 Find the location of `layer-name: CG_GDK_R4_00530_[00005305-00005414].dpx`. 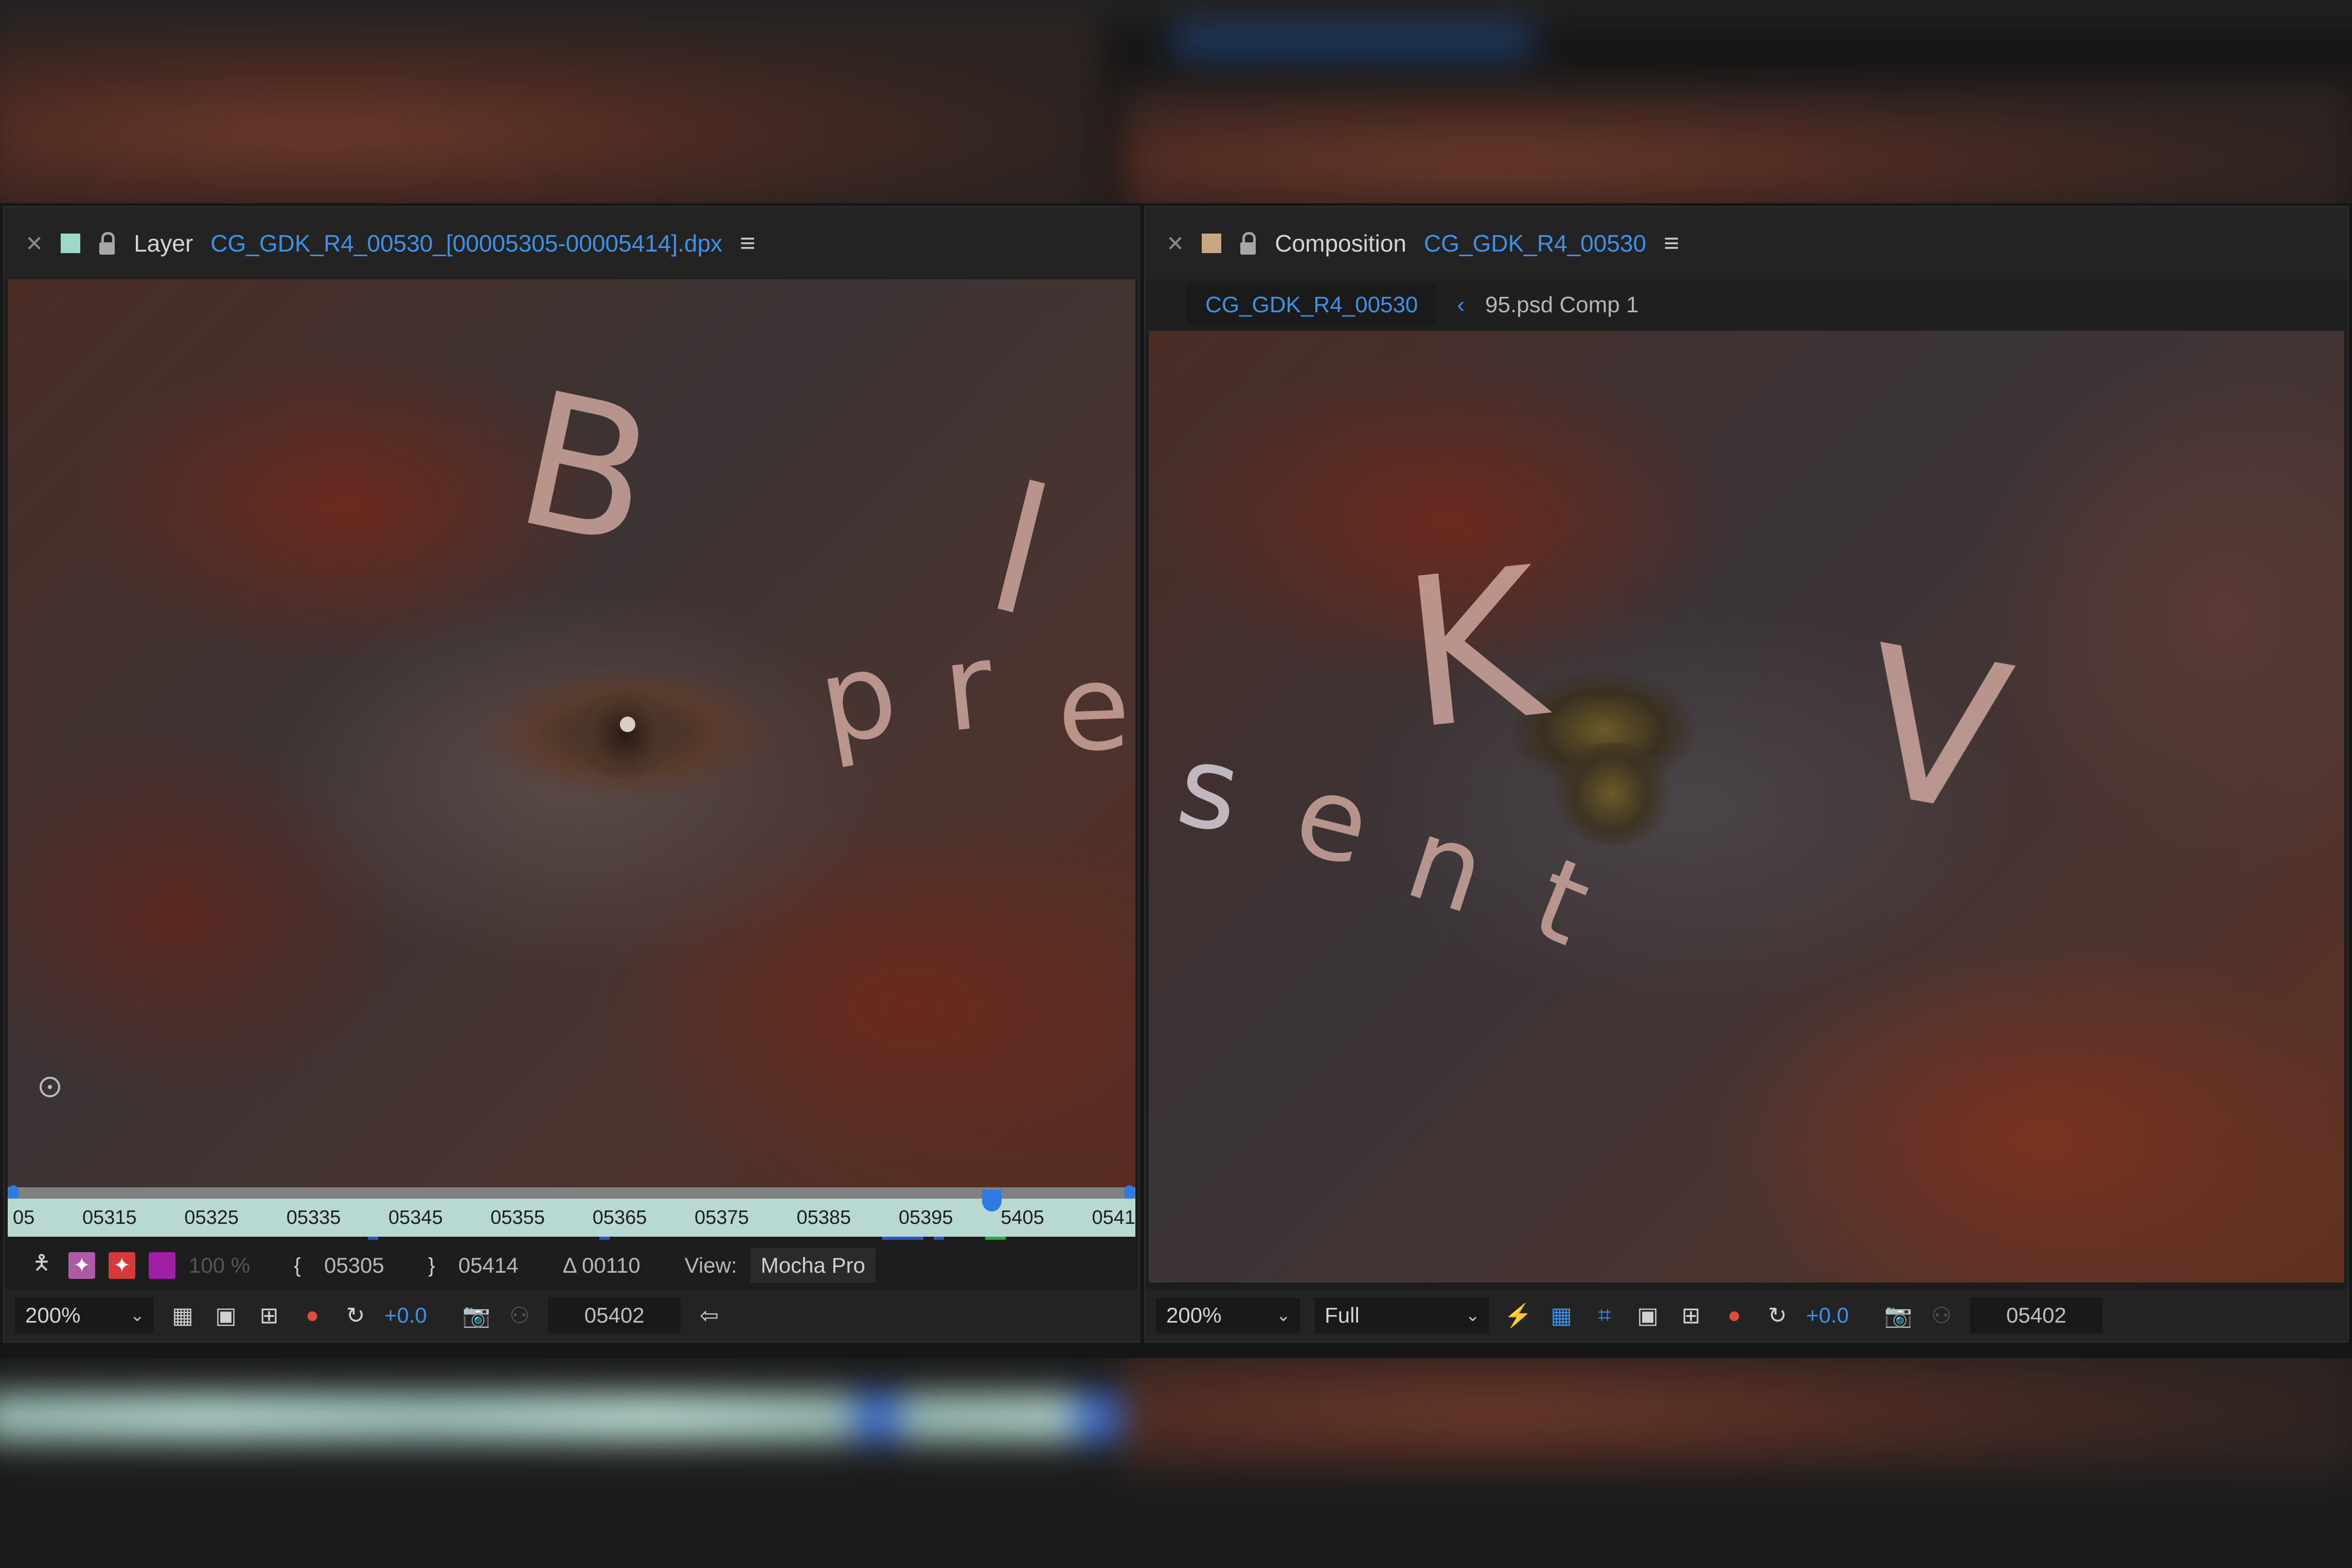

layer-name: CG_GDK_R4_00530_[00005305-00005414].dpx is located at coordinates (466, 243).